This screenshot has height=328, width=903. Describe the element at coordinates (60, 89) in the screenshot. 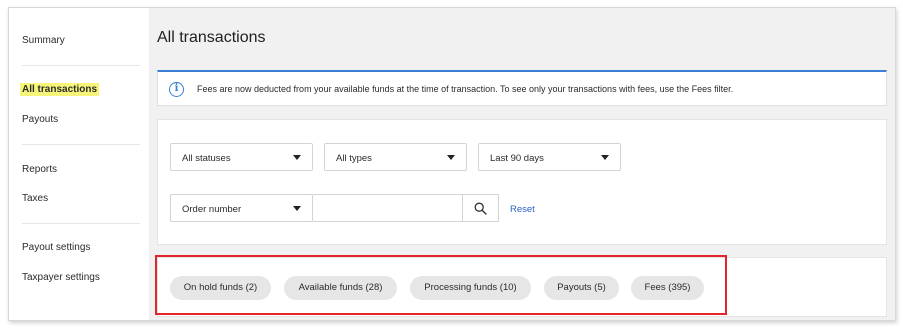

I see `sidebar-item-all-transactions: All transactions` at that location.